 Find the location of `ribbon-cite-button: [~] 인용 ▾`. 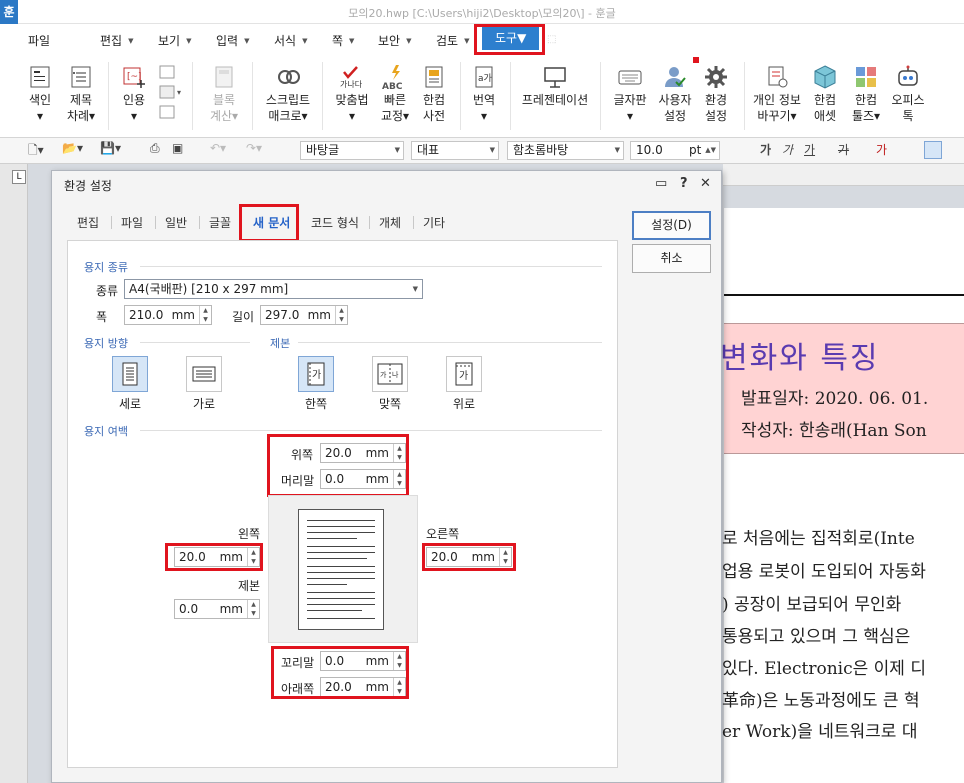

ribbon-cite-button: [~] 인용 ▾ is located at coordinates (134, 94).